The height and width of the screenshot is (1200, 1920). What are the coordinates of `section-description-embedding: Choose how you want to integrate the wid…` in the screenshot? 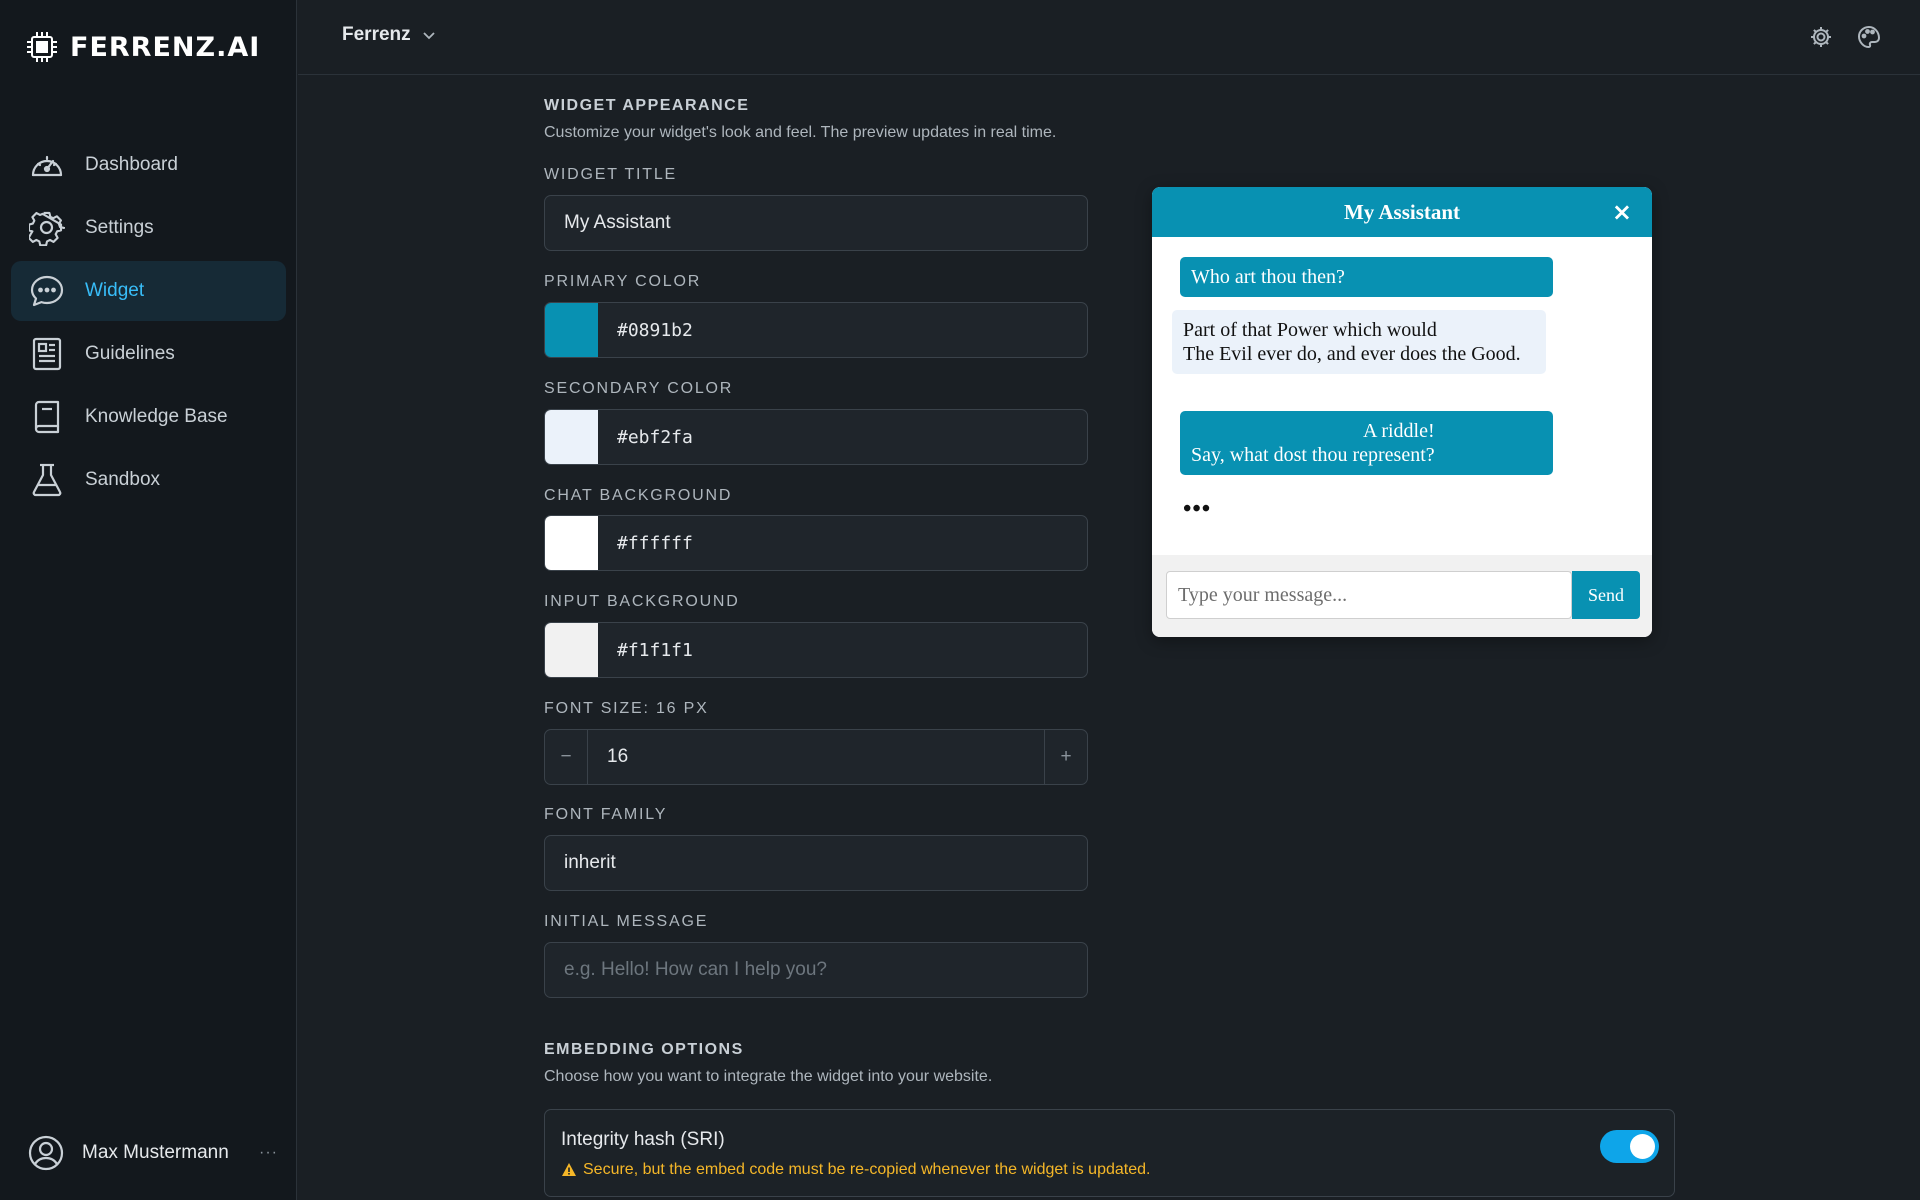 It's located at (768, 1076).